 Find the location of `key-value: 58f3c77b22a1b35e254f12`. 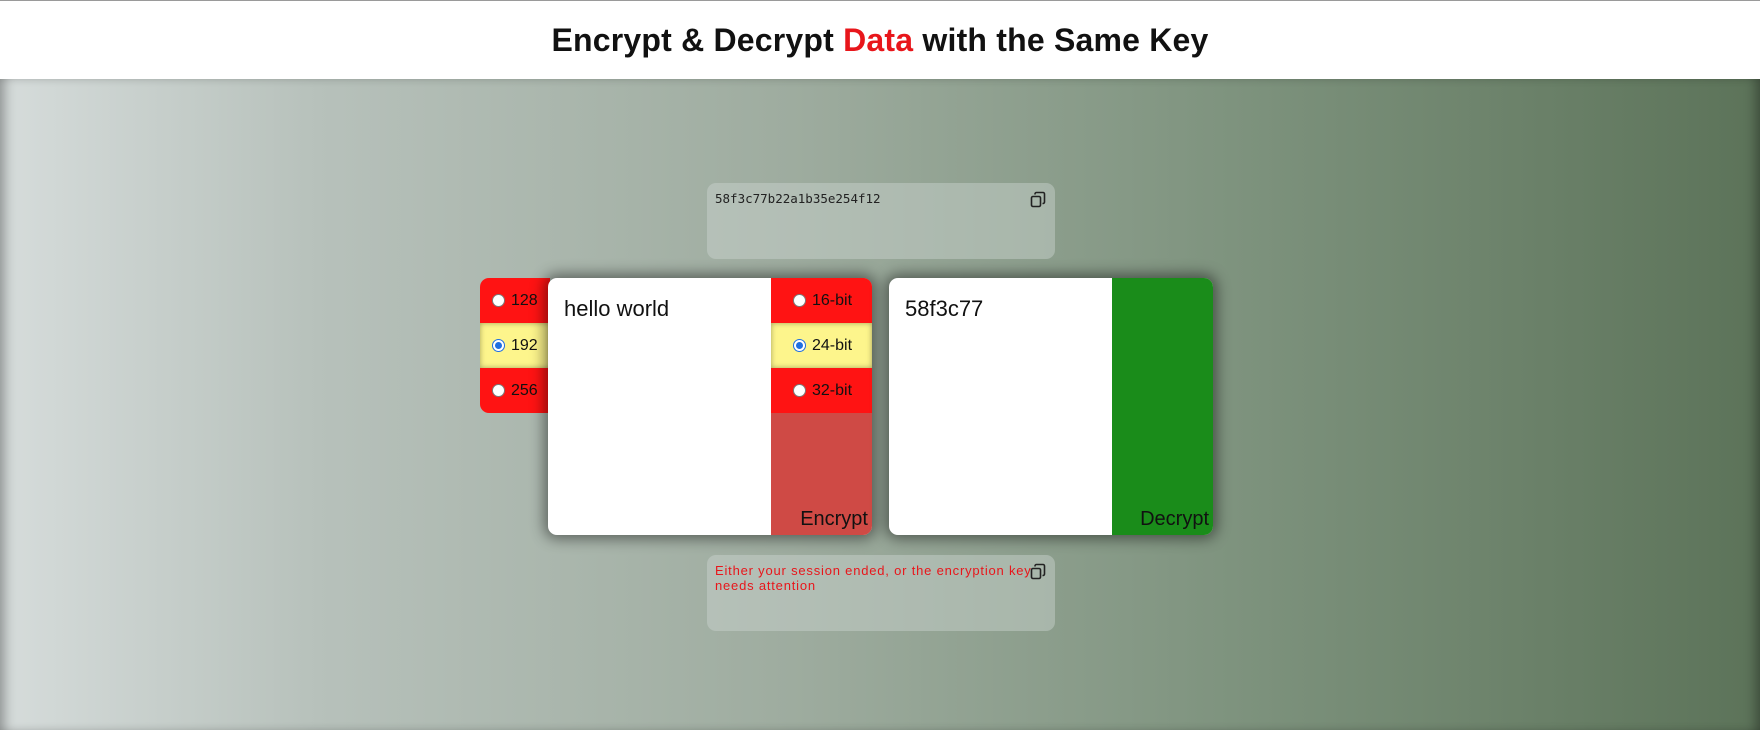

key-value: 58f3c77b22a1b35e254f12 is located at coordinates (798, 198).